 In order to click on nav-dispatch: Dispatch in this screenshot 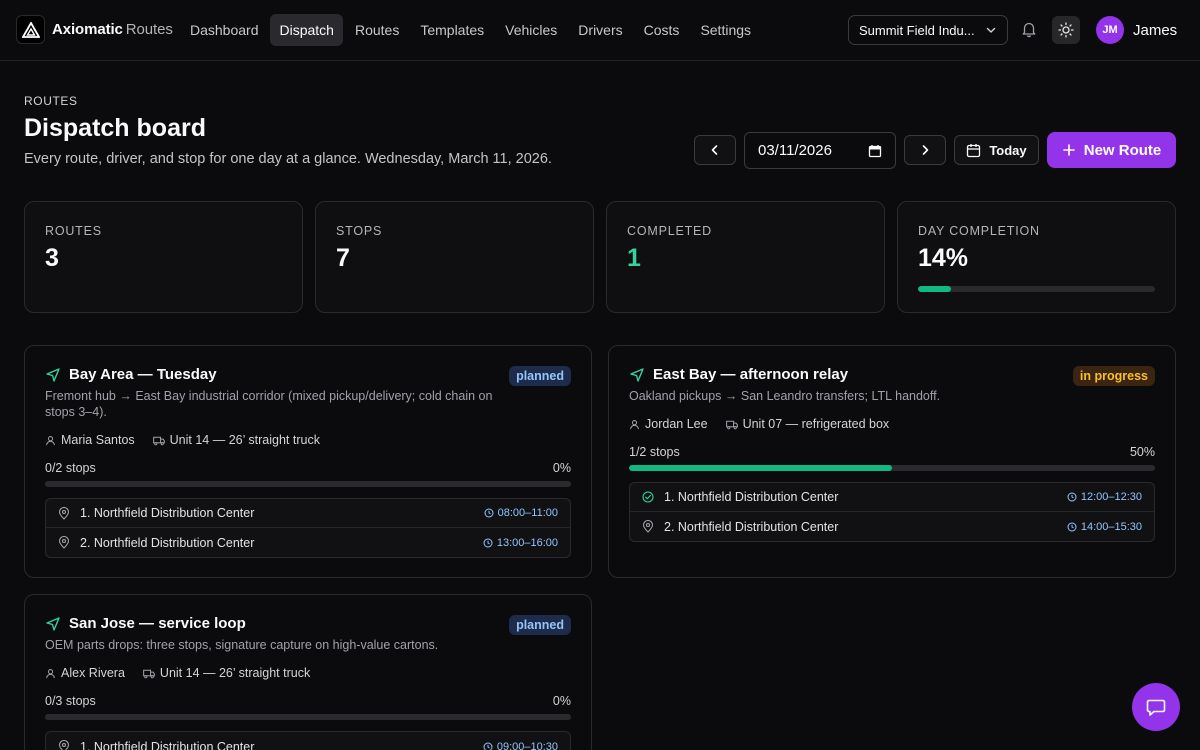, I will do `click(306, 30)`.